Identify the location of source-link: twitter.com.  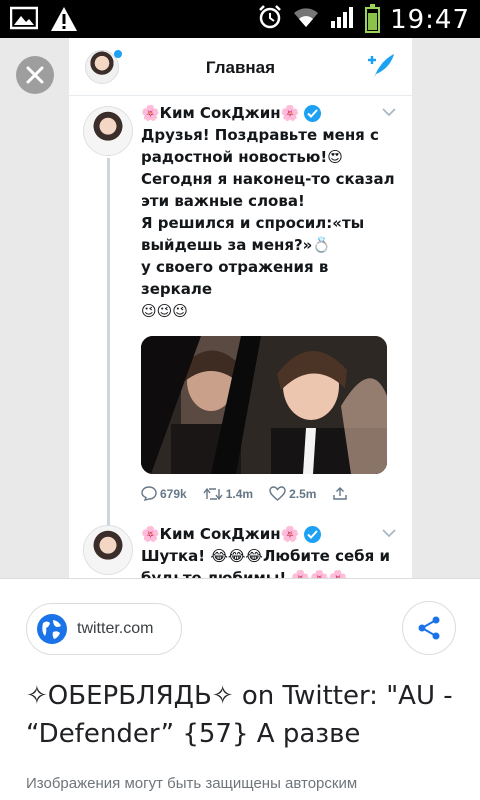
(104, 629).